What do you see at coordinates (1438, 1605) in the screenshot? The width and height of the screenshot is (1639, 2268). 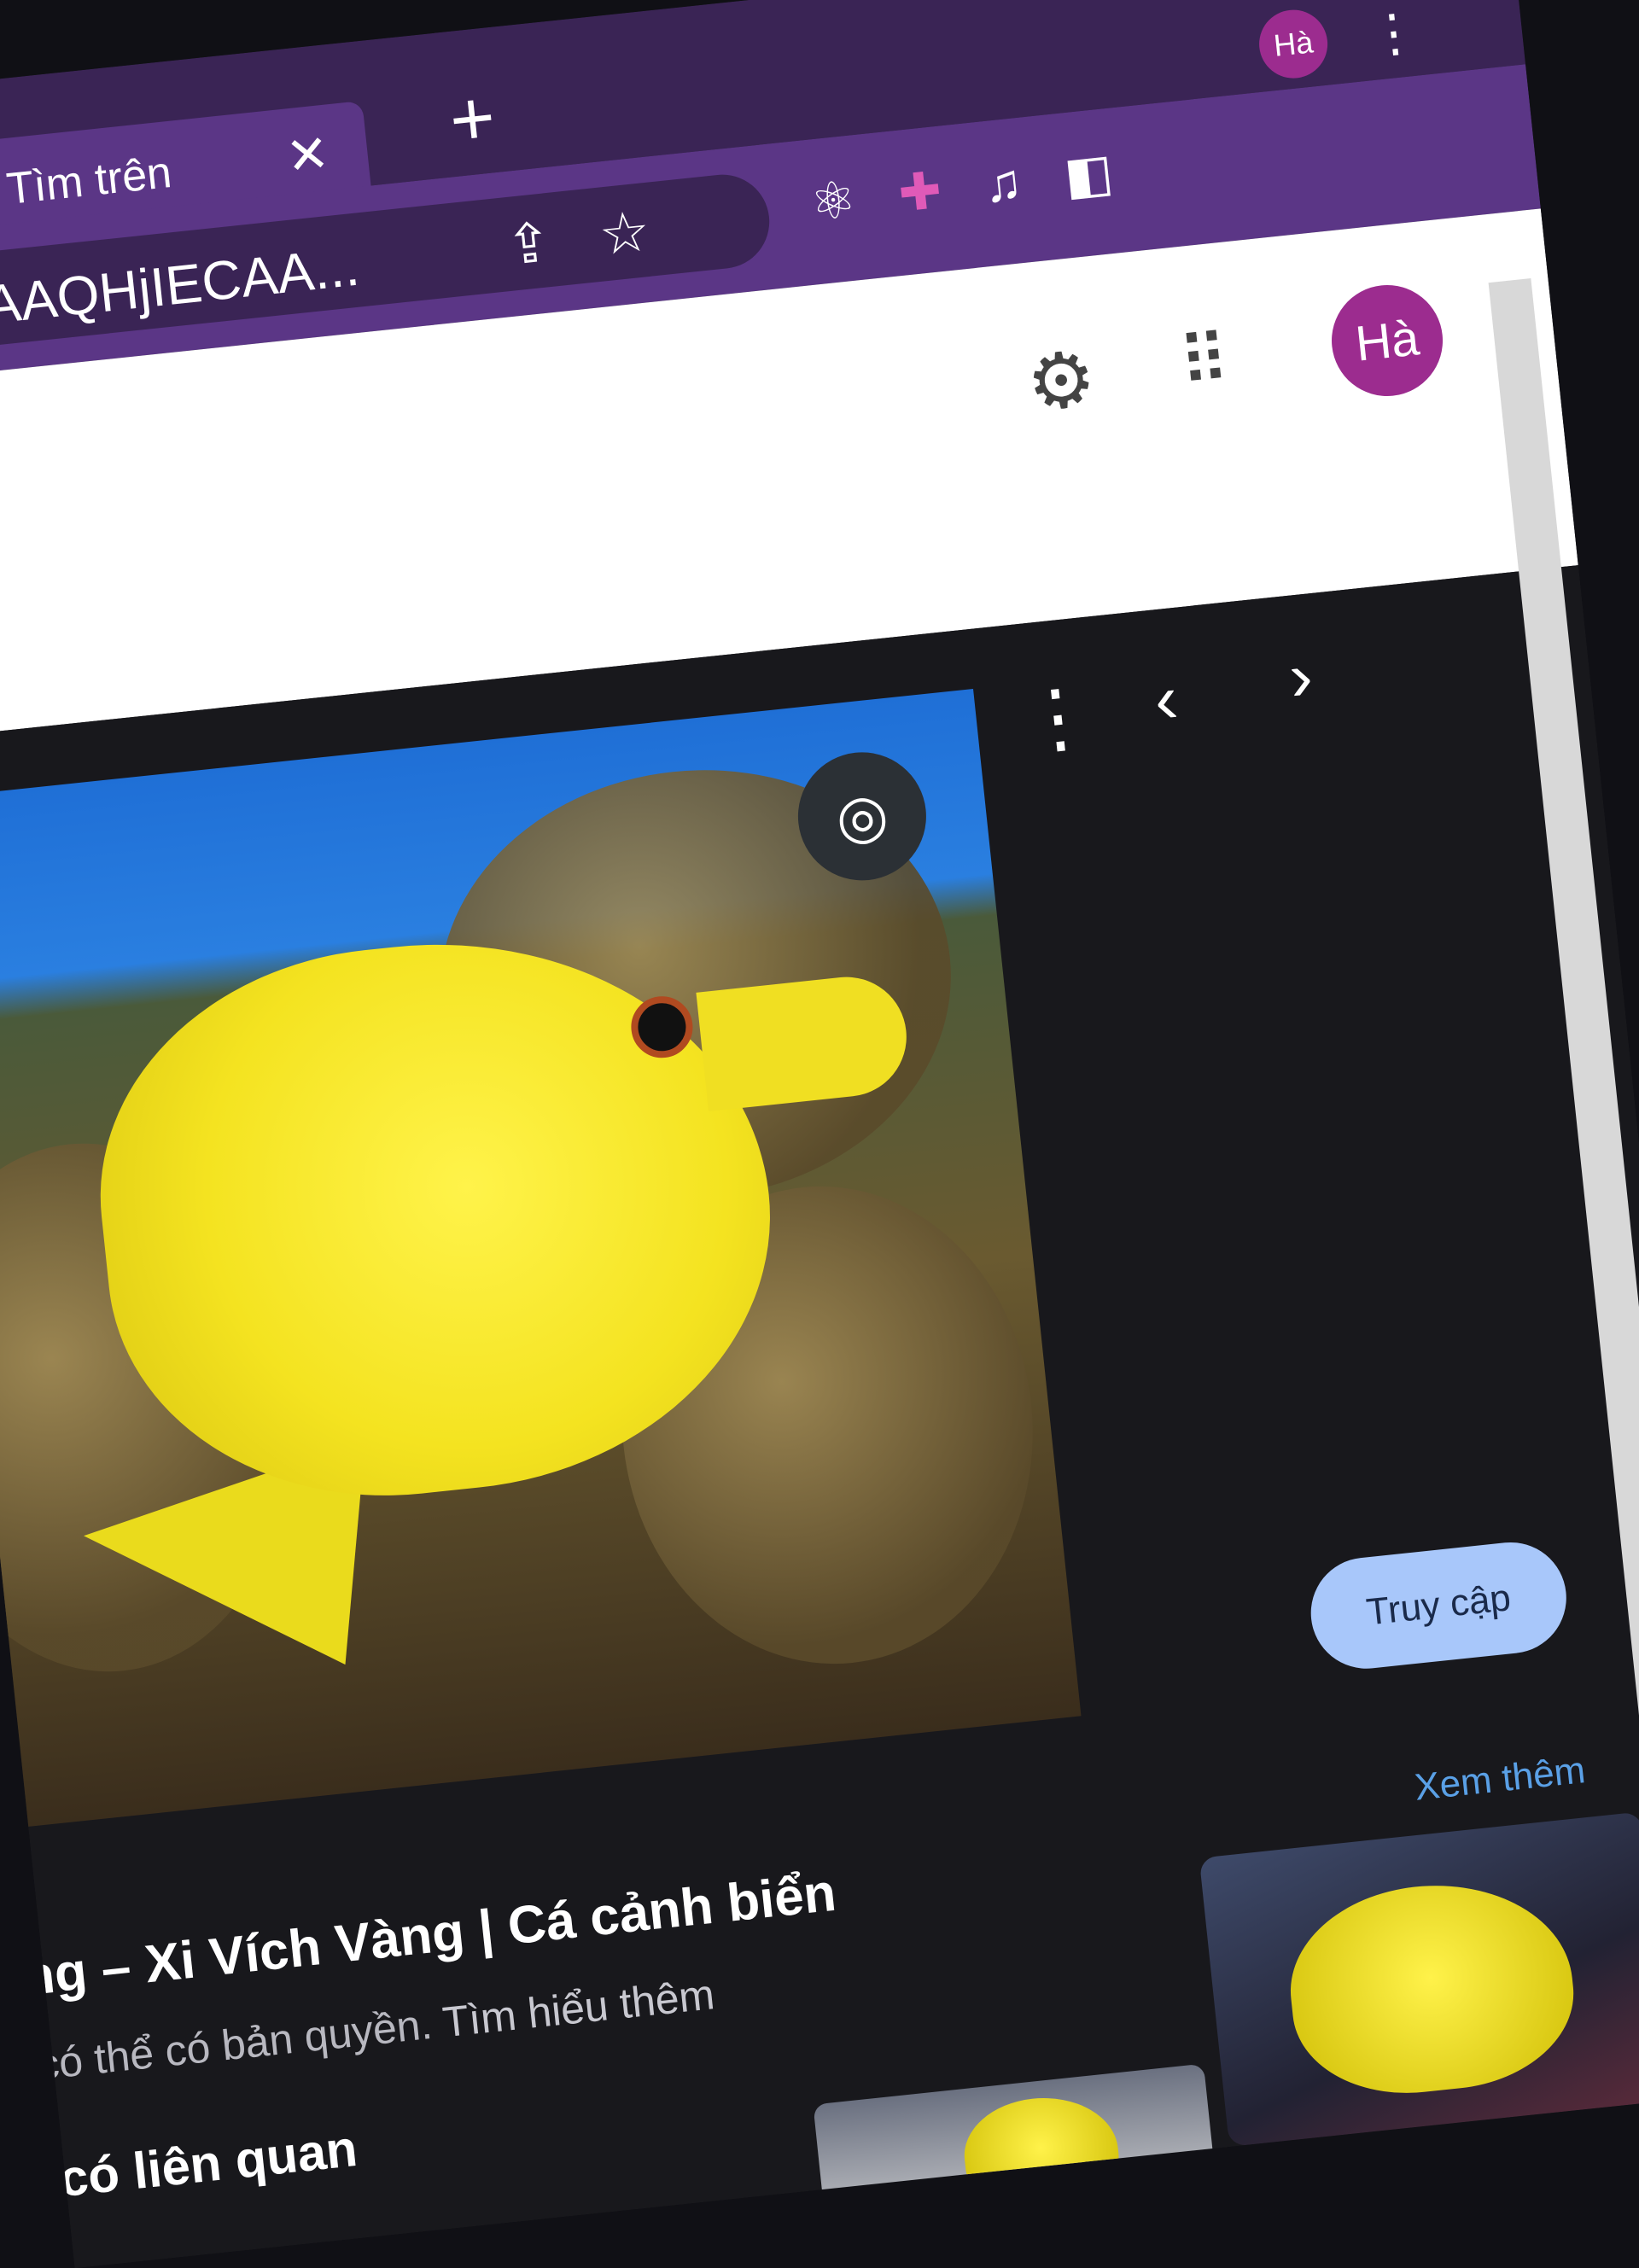 I see `visit-button: Truy cập` at bounding box center [1438, 1605].